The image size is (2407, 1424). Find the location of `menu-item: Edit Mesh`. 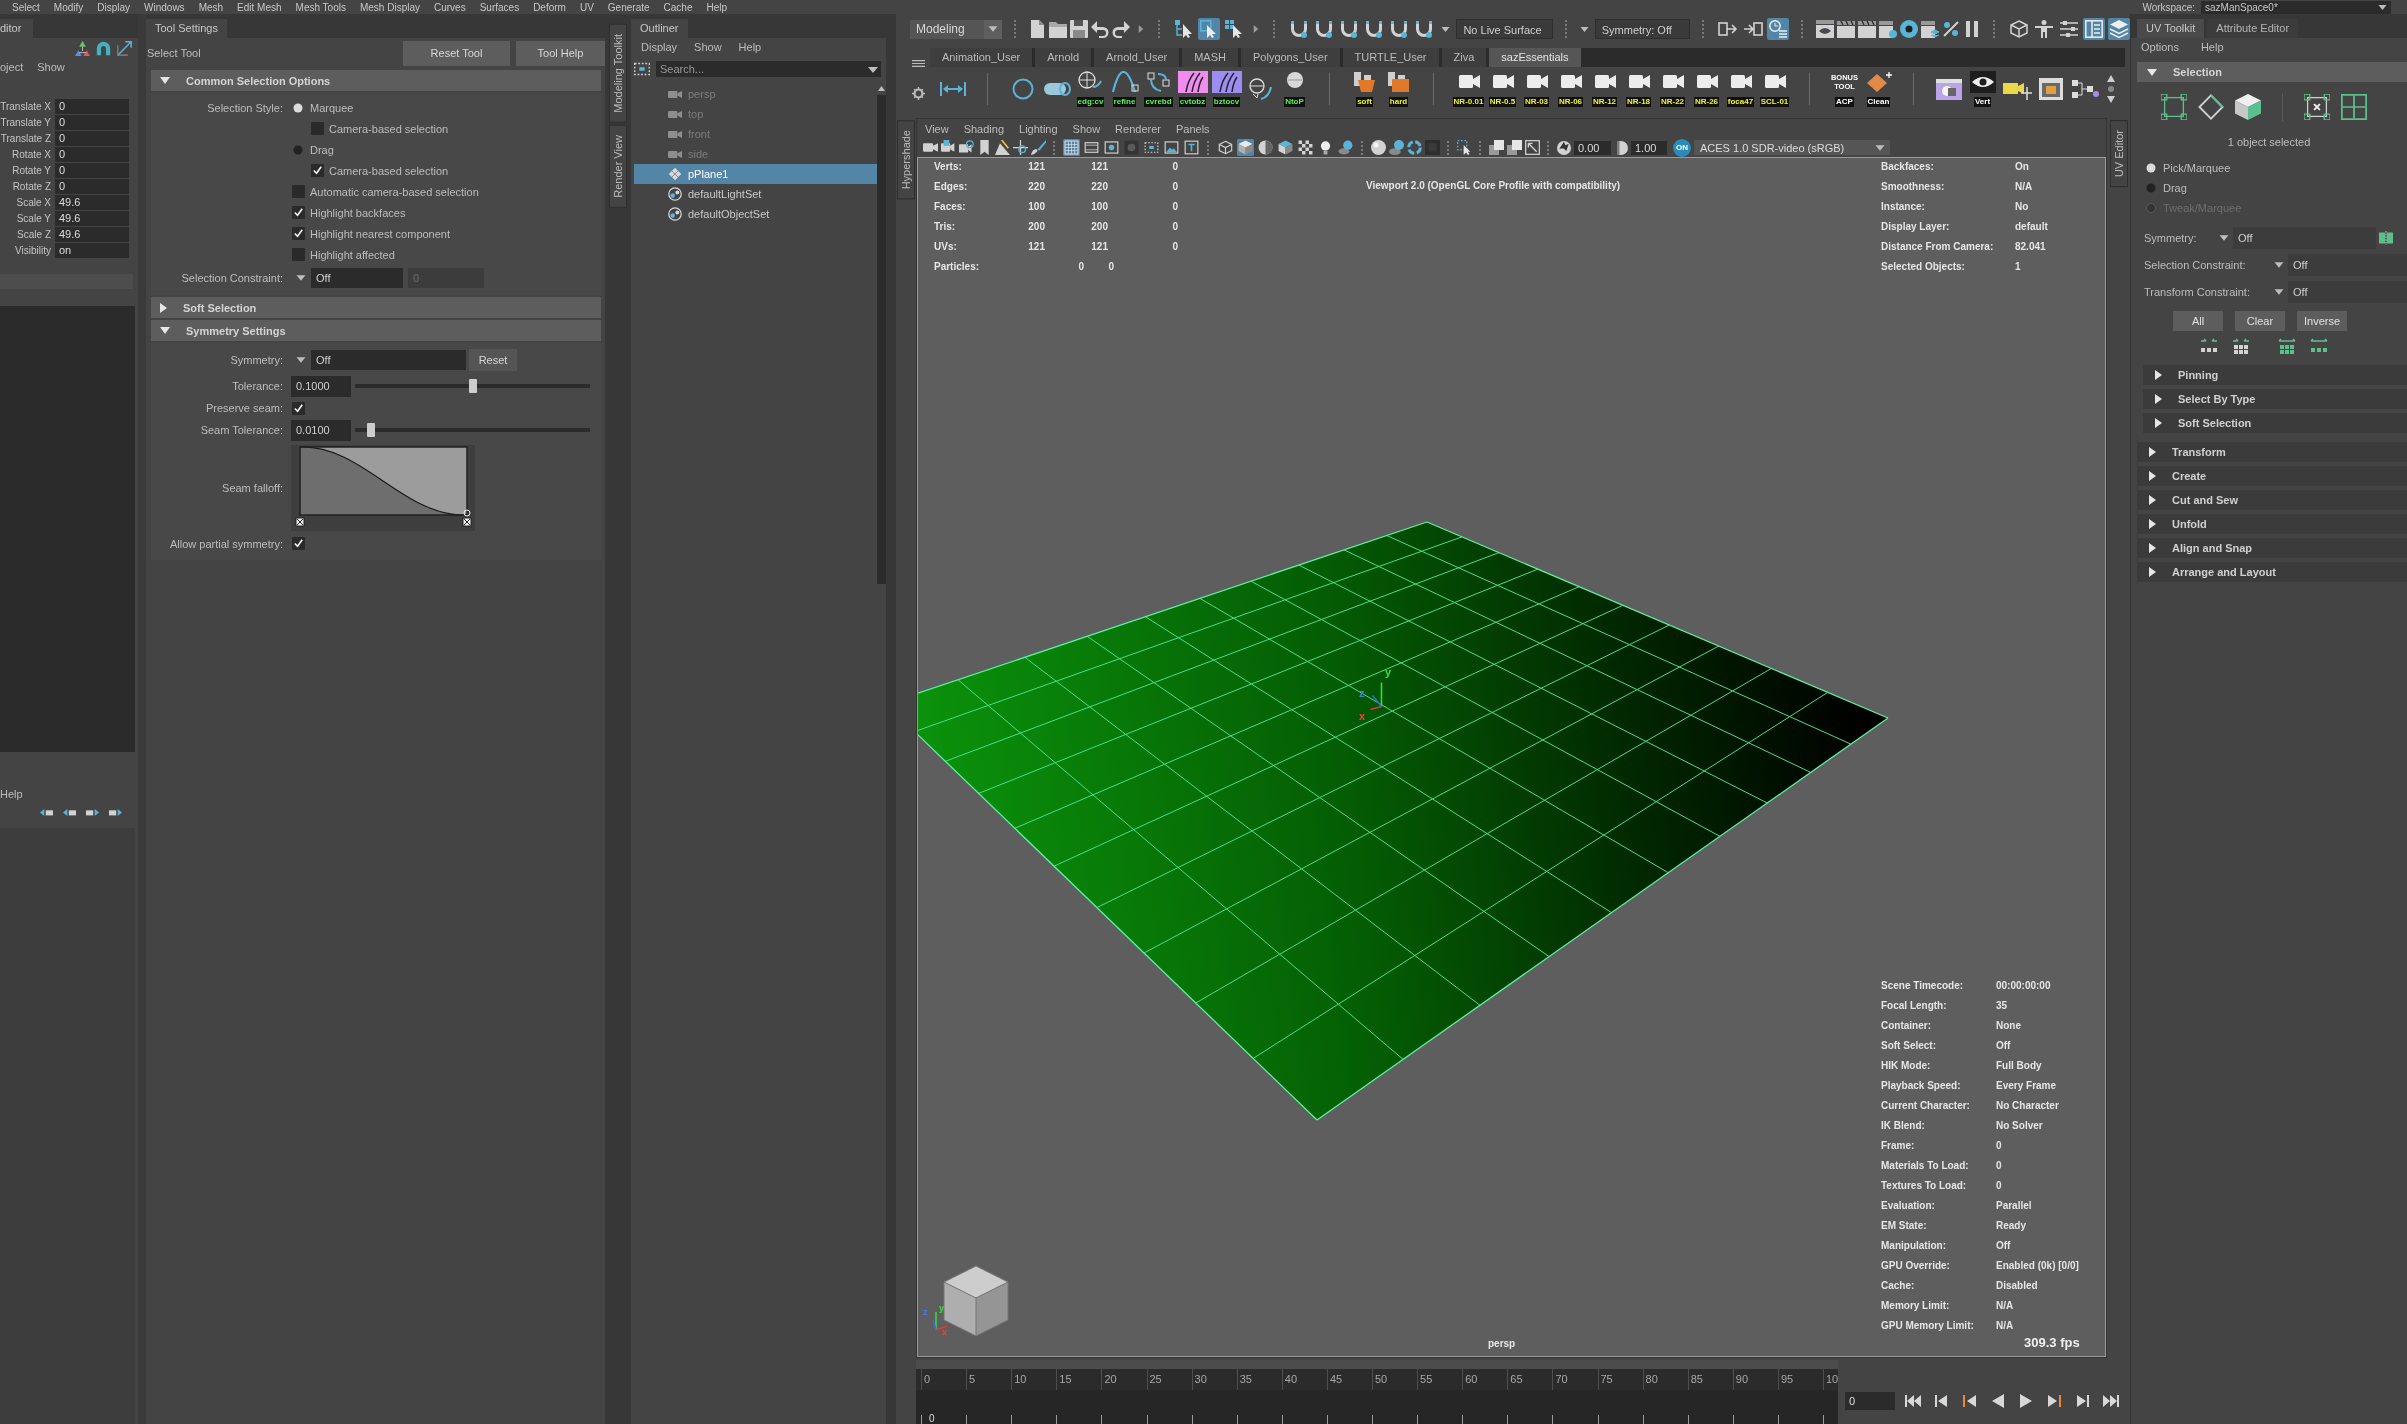

menu-item: Edit Mesh is located at coordinates (259, 7).